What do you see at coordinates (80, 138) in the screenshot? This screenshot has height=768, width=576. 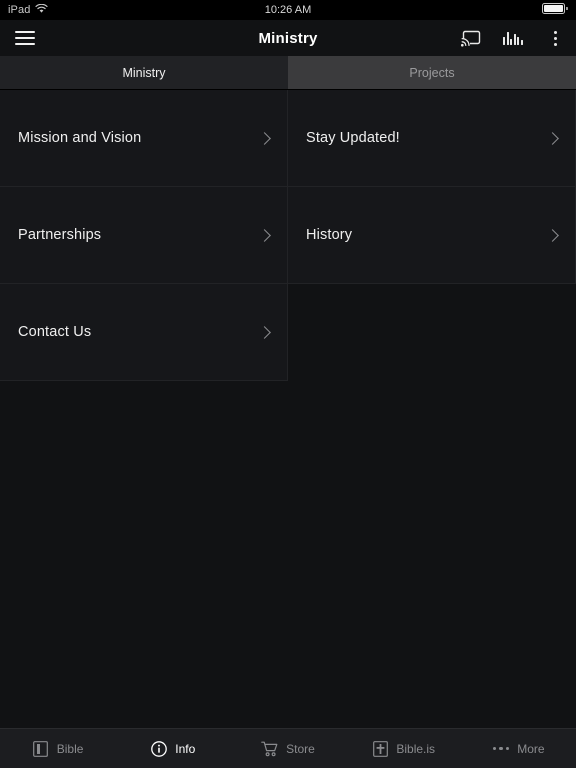 I see `cell-label: Mission and Vision` at bounding box center [80, 138].